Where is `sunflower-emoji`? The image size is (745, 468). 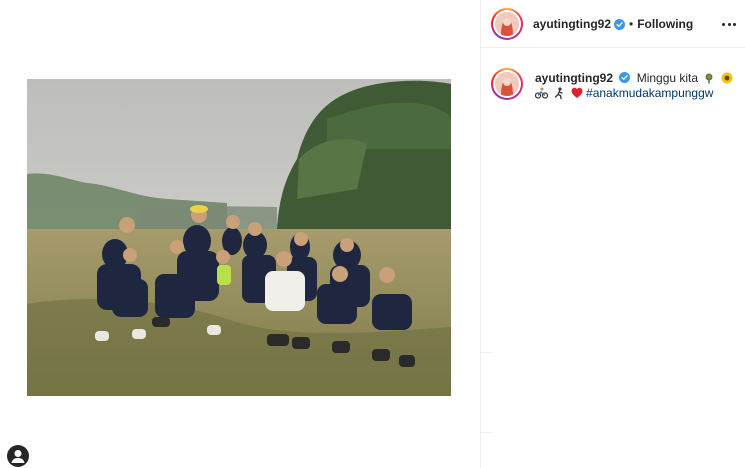
sunflower-emoji is located at coordinates (727, 78).